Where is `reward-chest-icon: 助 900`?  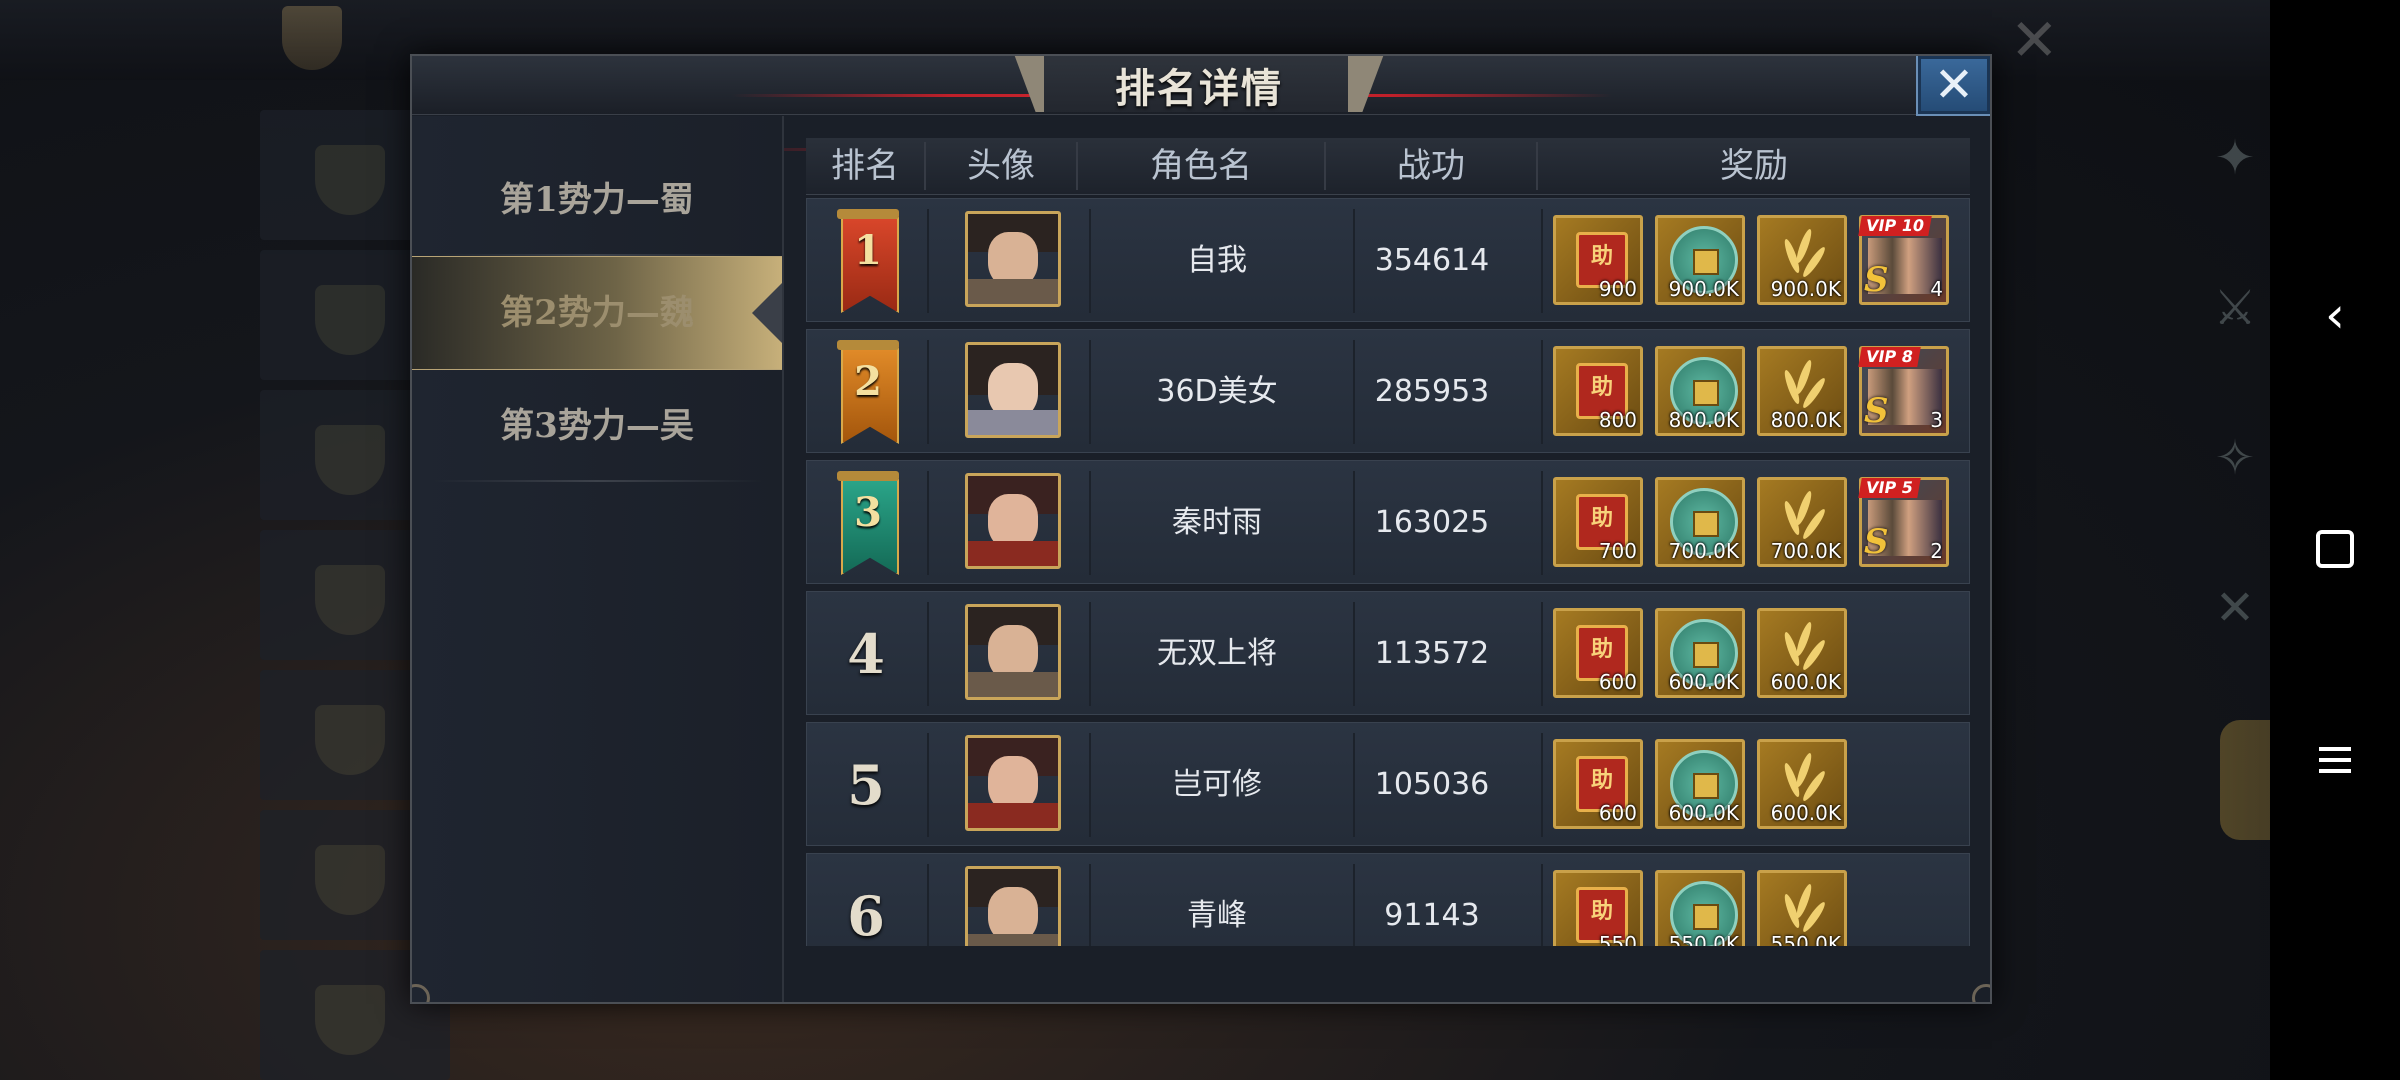 reward-chest-icon: 助 900 is located at coordinates (1598, 260).